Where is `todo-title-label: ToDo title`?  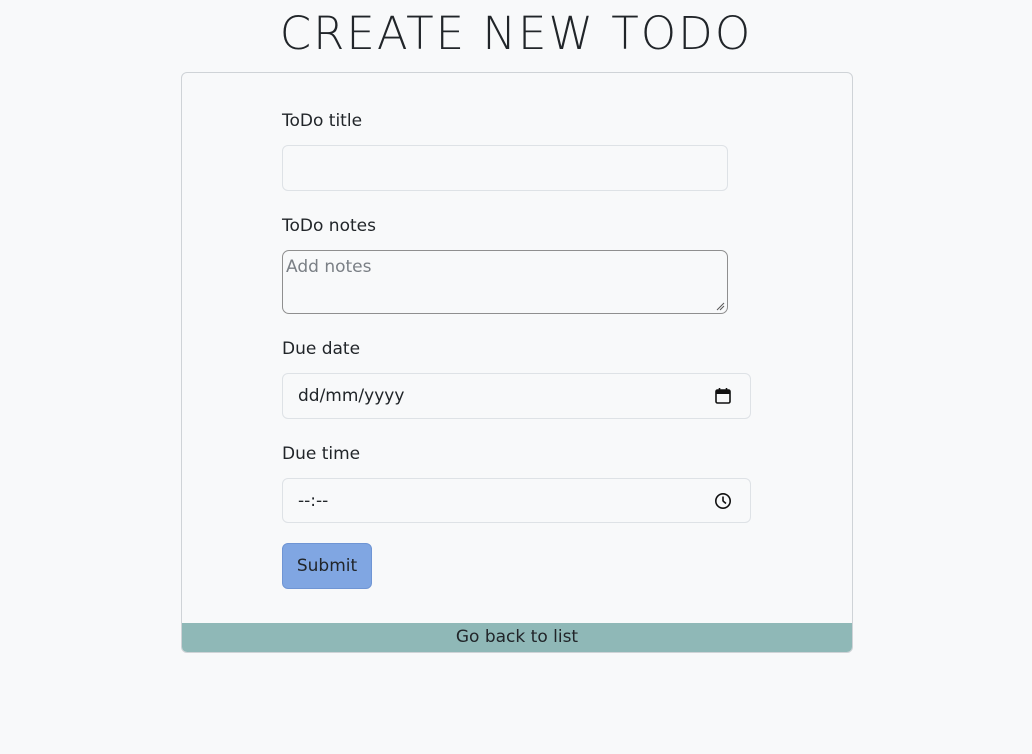 todo-title-label: ToDo title is located at coordinates (322, 121).